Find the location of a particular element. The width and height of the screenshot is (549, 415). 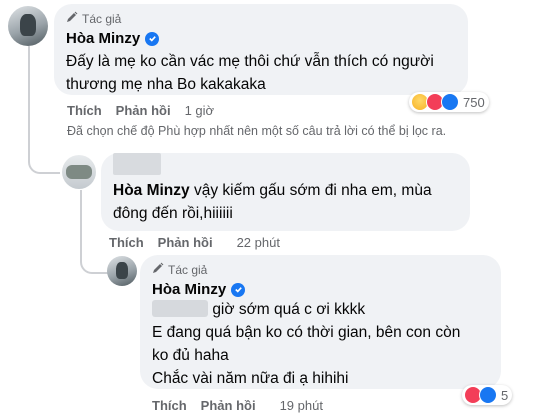

reaction-summary: 5 is located at coordinates (487, 395).